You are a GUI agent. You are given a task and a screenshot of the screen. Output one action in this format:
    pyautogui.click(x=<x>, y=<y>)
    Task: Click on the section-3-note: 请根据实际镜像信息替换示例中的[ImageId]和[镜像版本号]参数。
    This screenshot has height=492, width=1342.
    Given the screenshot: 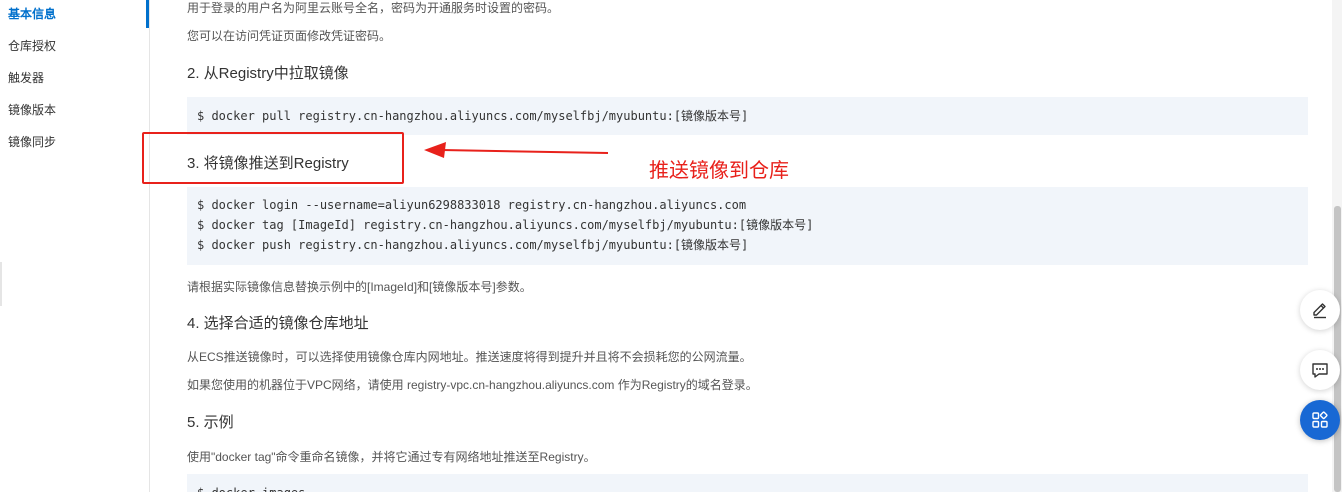 What is the action you would take?
    pyautogui.click(x=359, y=287)
    